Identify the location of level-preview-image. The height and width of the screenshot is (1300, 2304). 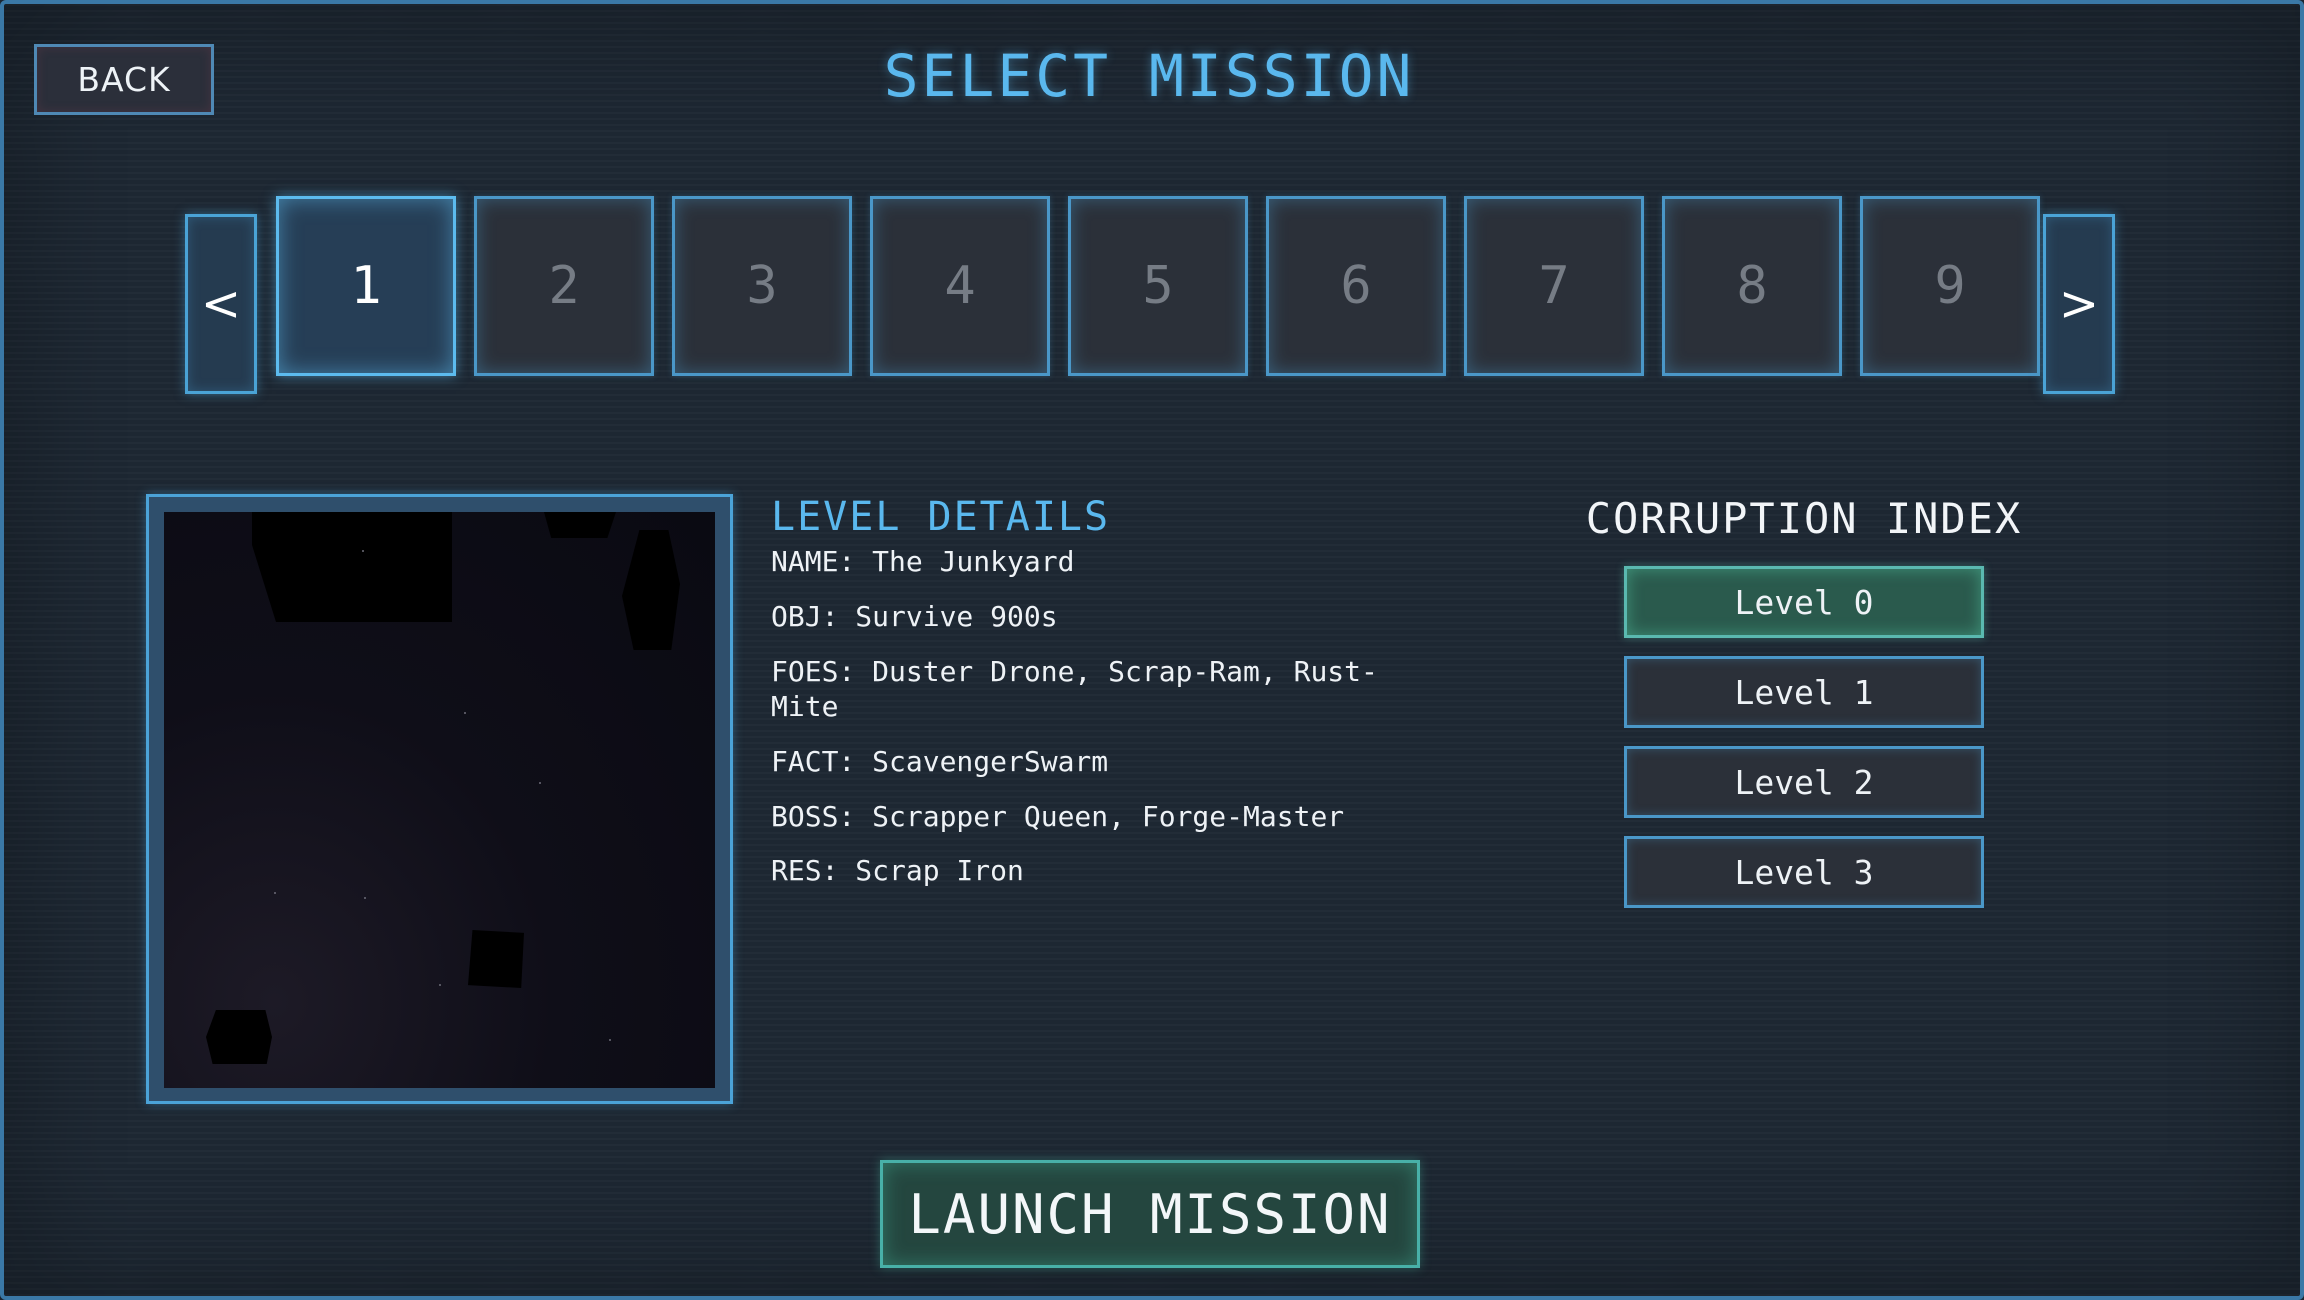
(439, 800).